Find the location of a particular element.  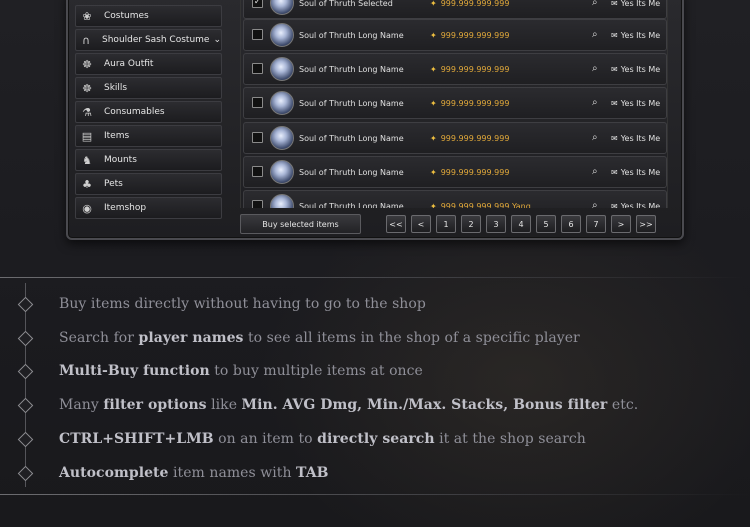

feature-highlight: Multi-Buy function is located at coordinates (134, 371).